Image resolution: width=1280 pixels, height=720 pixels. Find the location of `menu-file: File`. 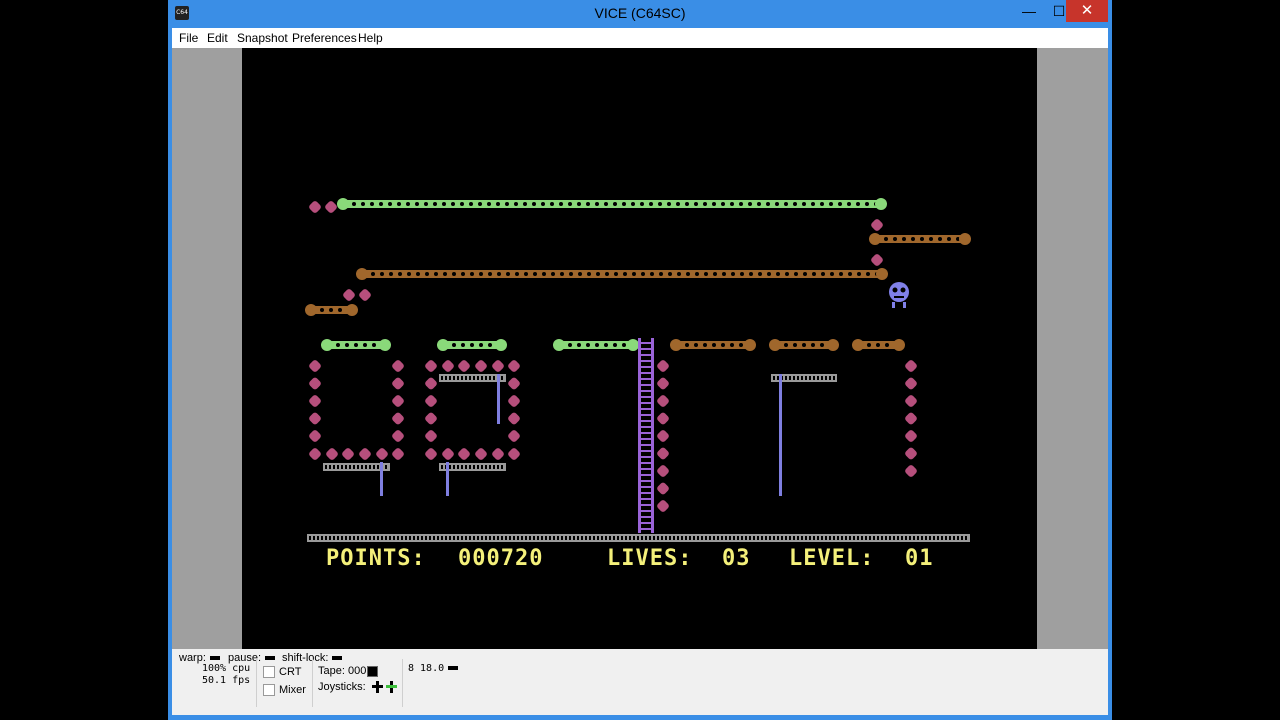

menu-file: File is located at coordinates (188, 38).